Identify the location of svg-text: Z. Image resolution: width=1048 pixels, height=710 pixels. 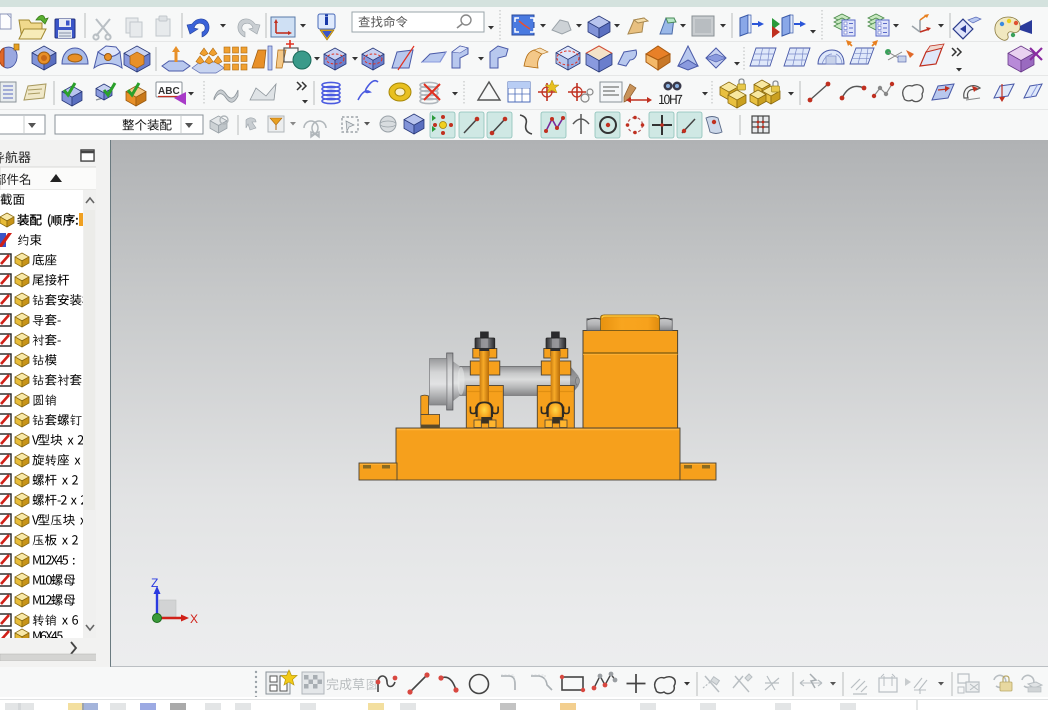
(154, 583).